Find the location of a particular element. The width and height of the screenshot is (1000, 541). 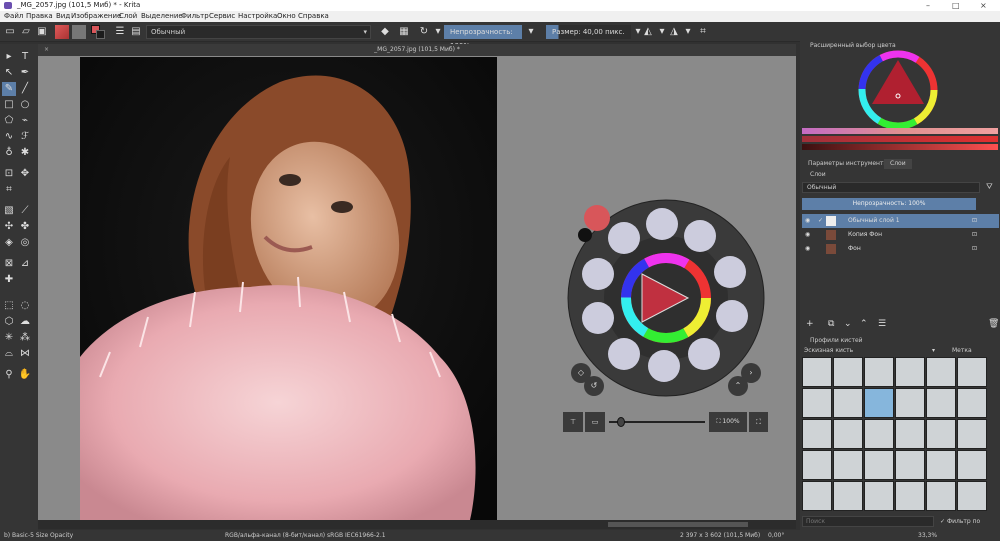

move-tool-icon: ✥ is located at coordinates (25, 174).